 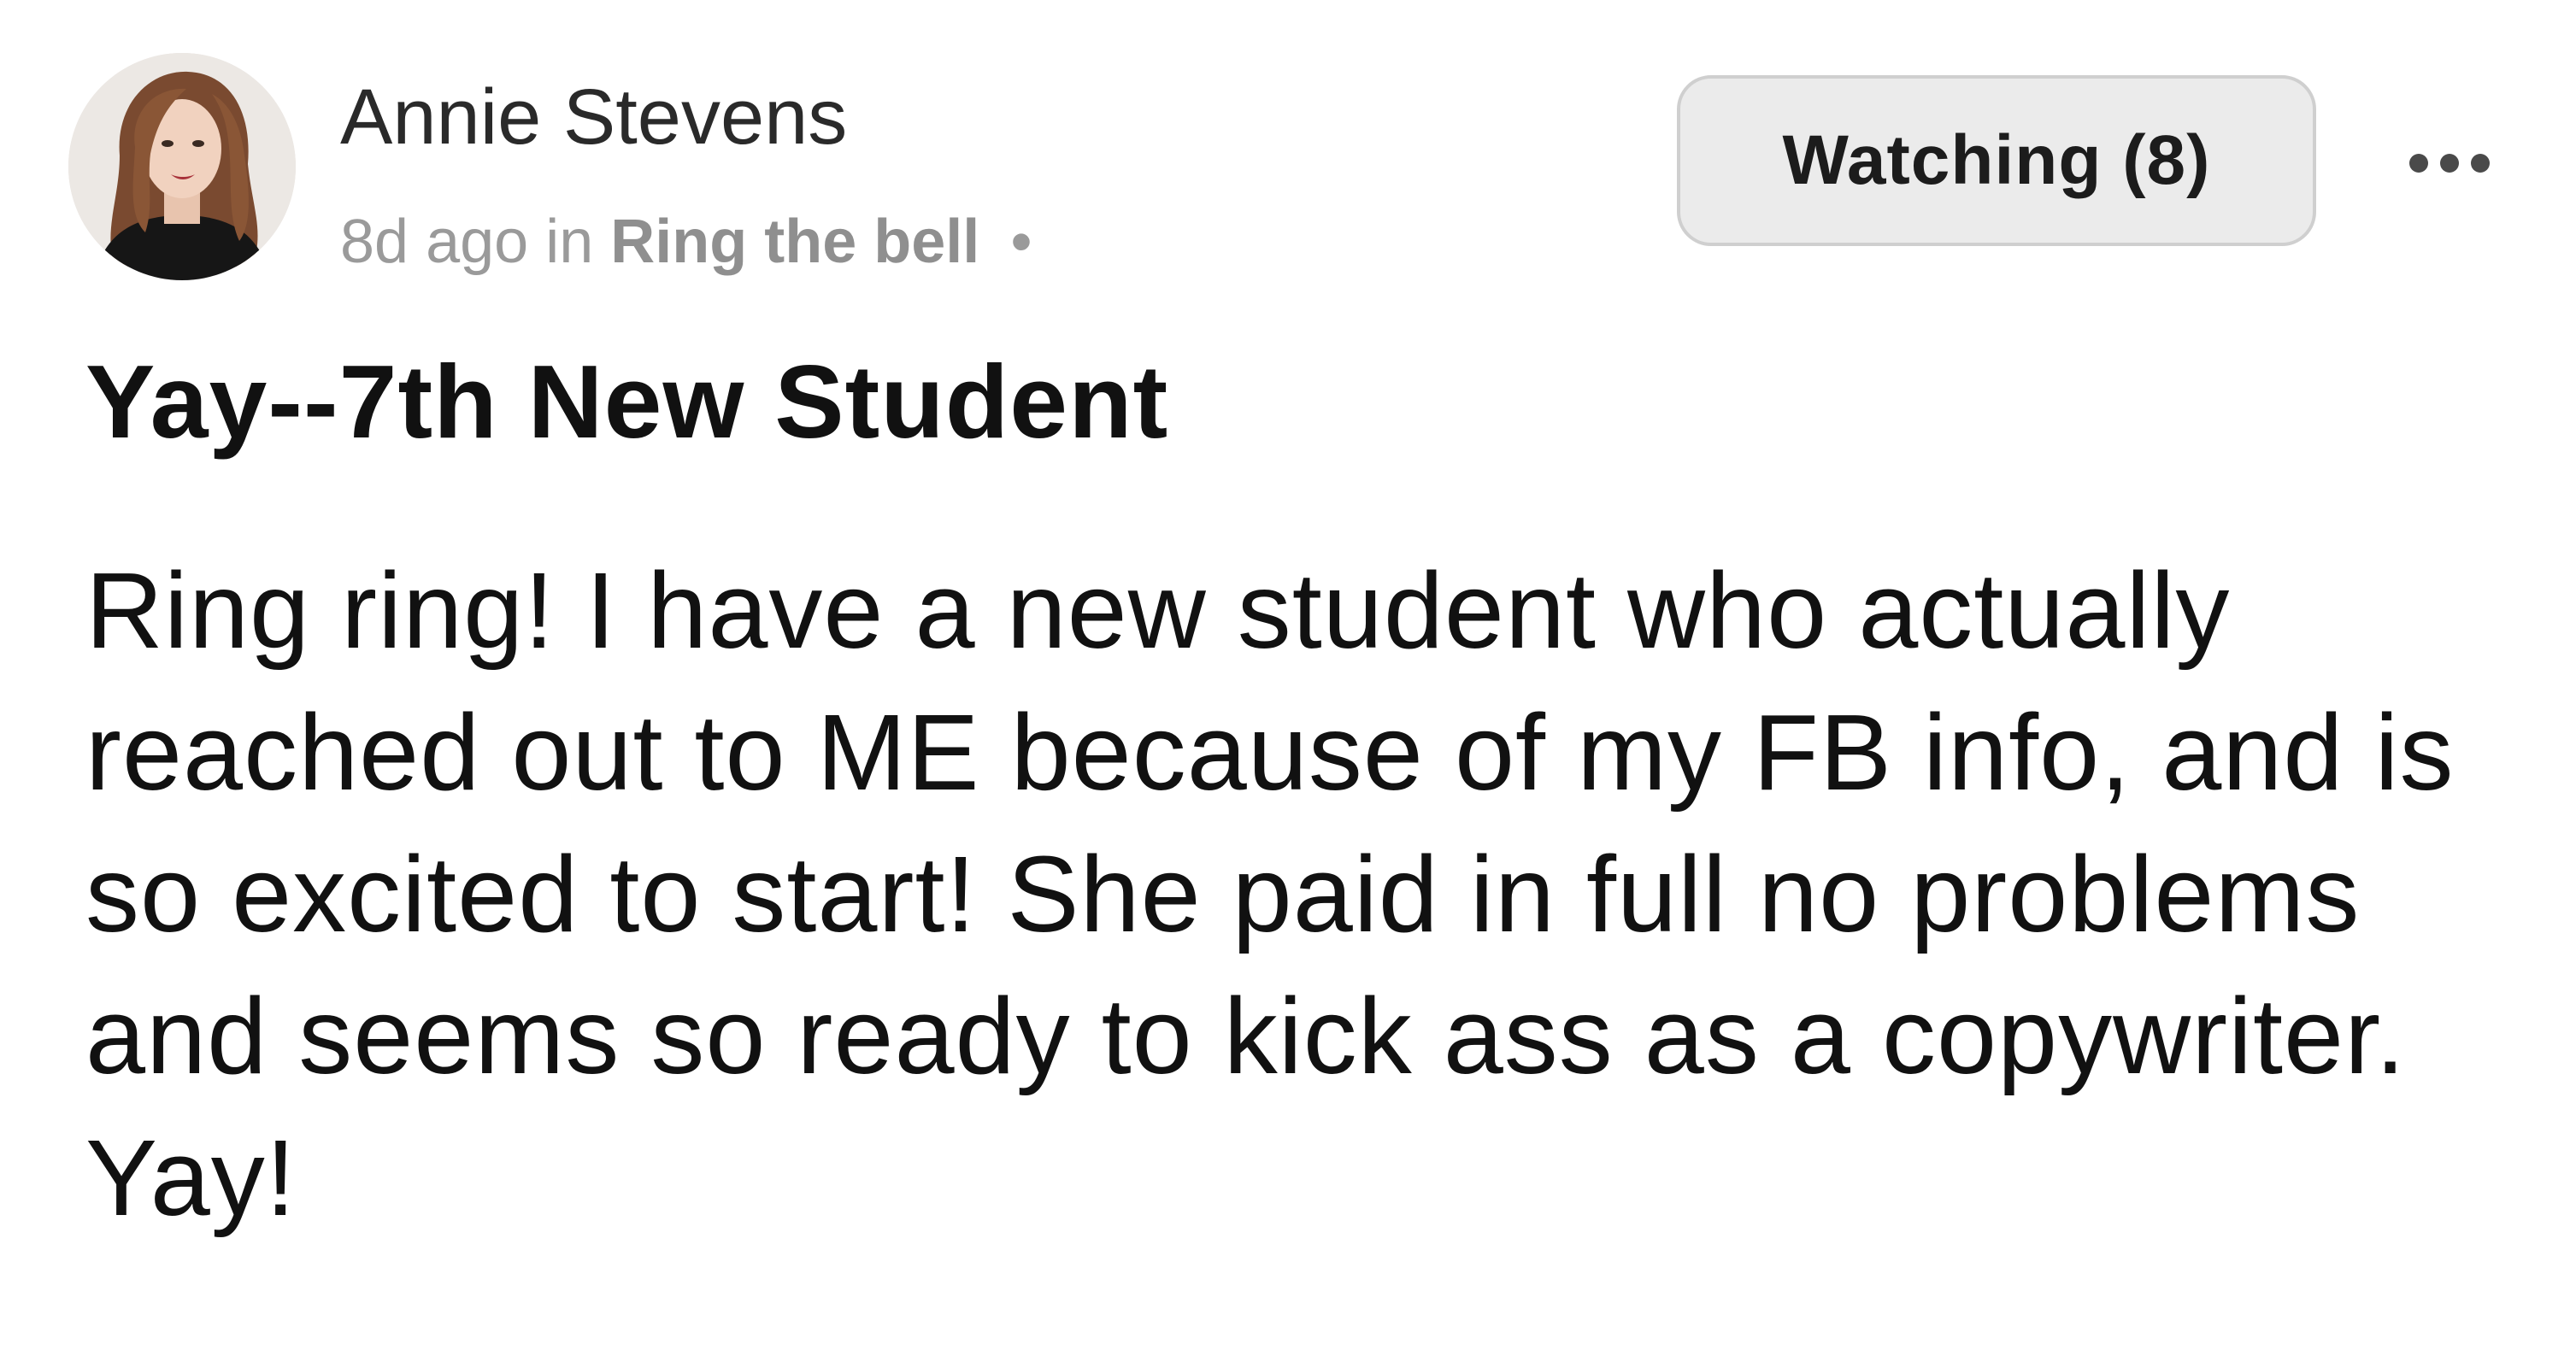 I want to click on author-avatar, so click(x=182, y=166).